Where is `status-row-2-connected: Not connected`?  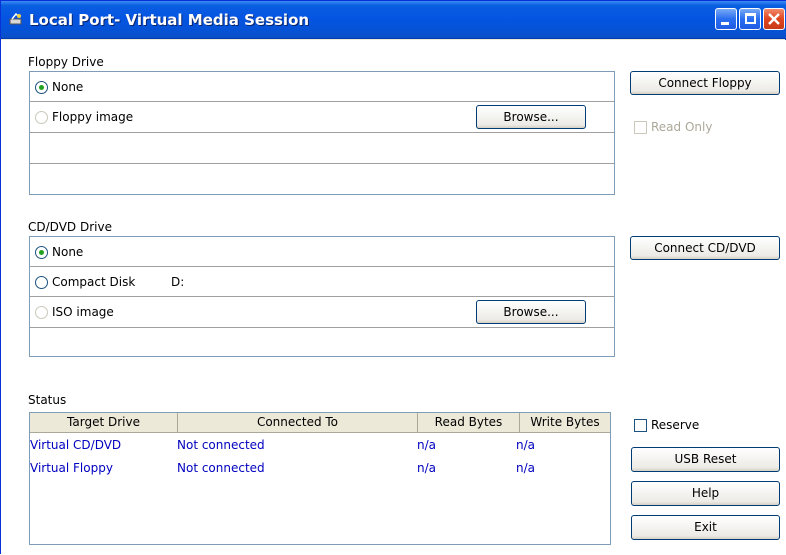 status-row-2-connected: Not connected is located at coordinates (221, 468).